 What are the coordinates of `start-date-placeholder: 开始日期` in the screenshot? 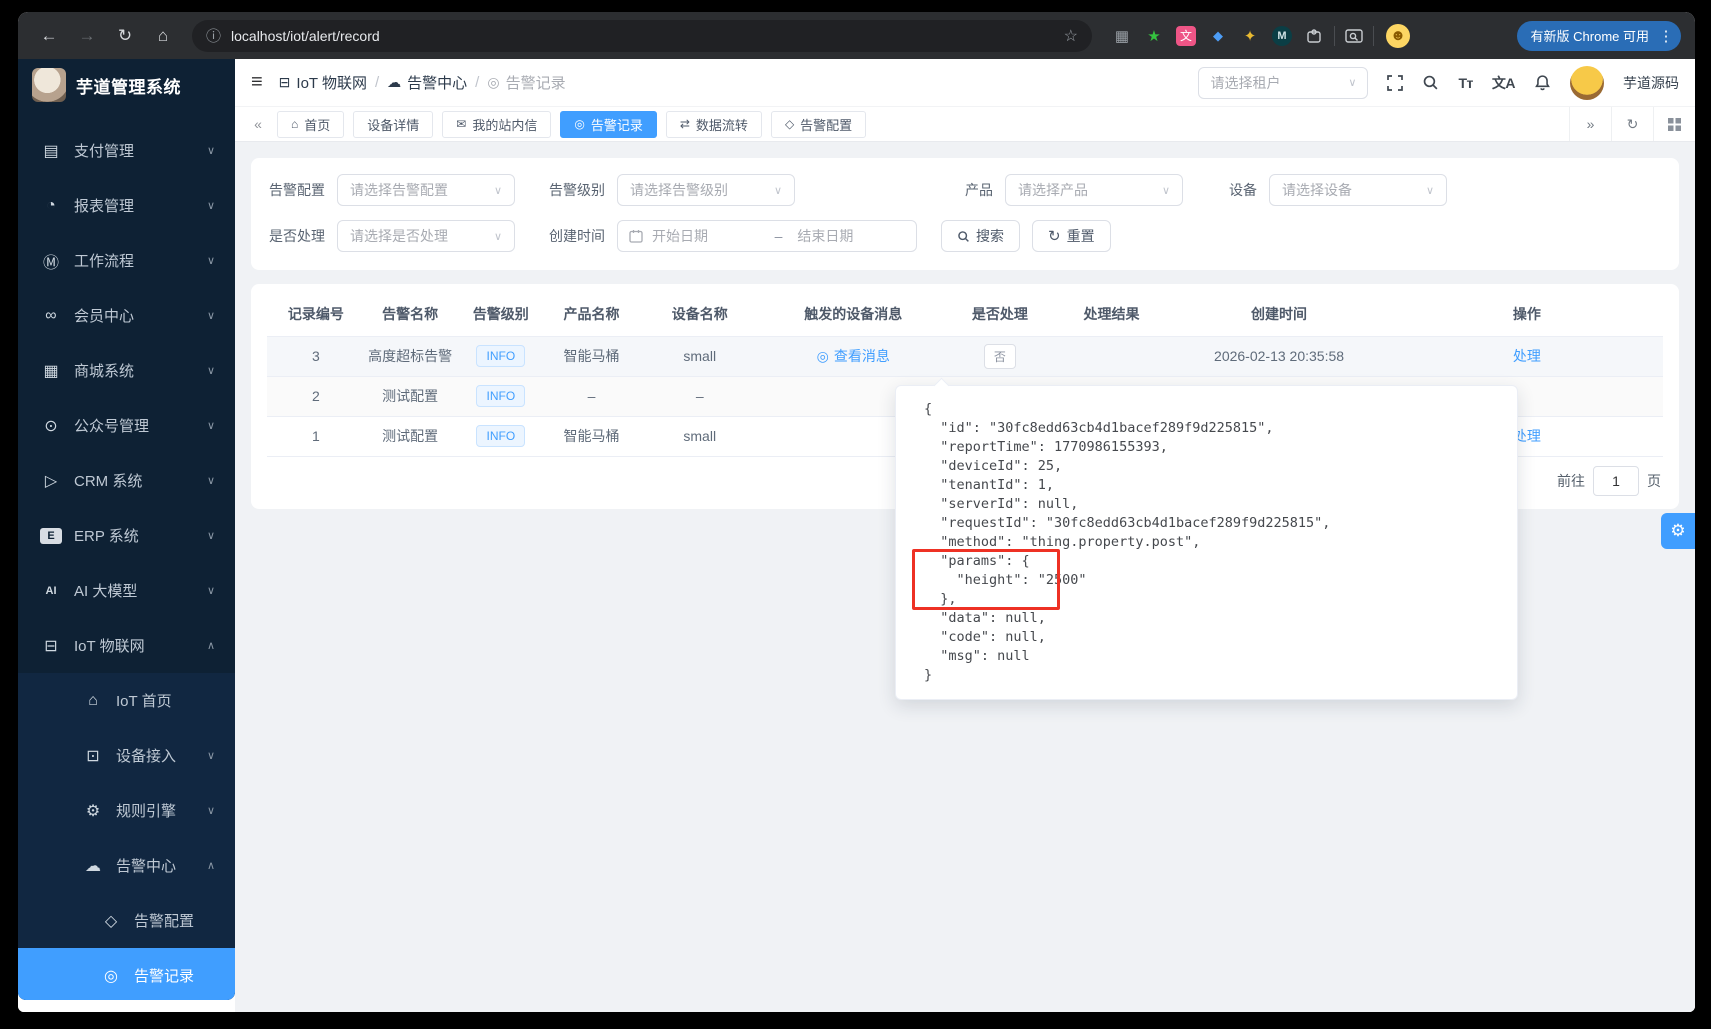 It's located at (680, 236).